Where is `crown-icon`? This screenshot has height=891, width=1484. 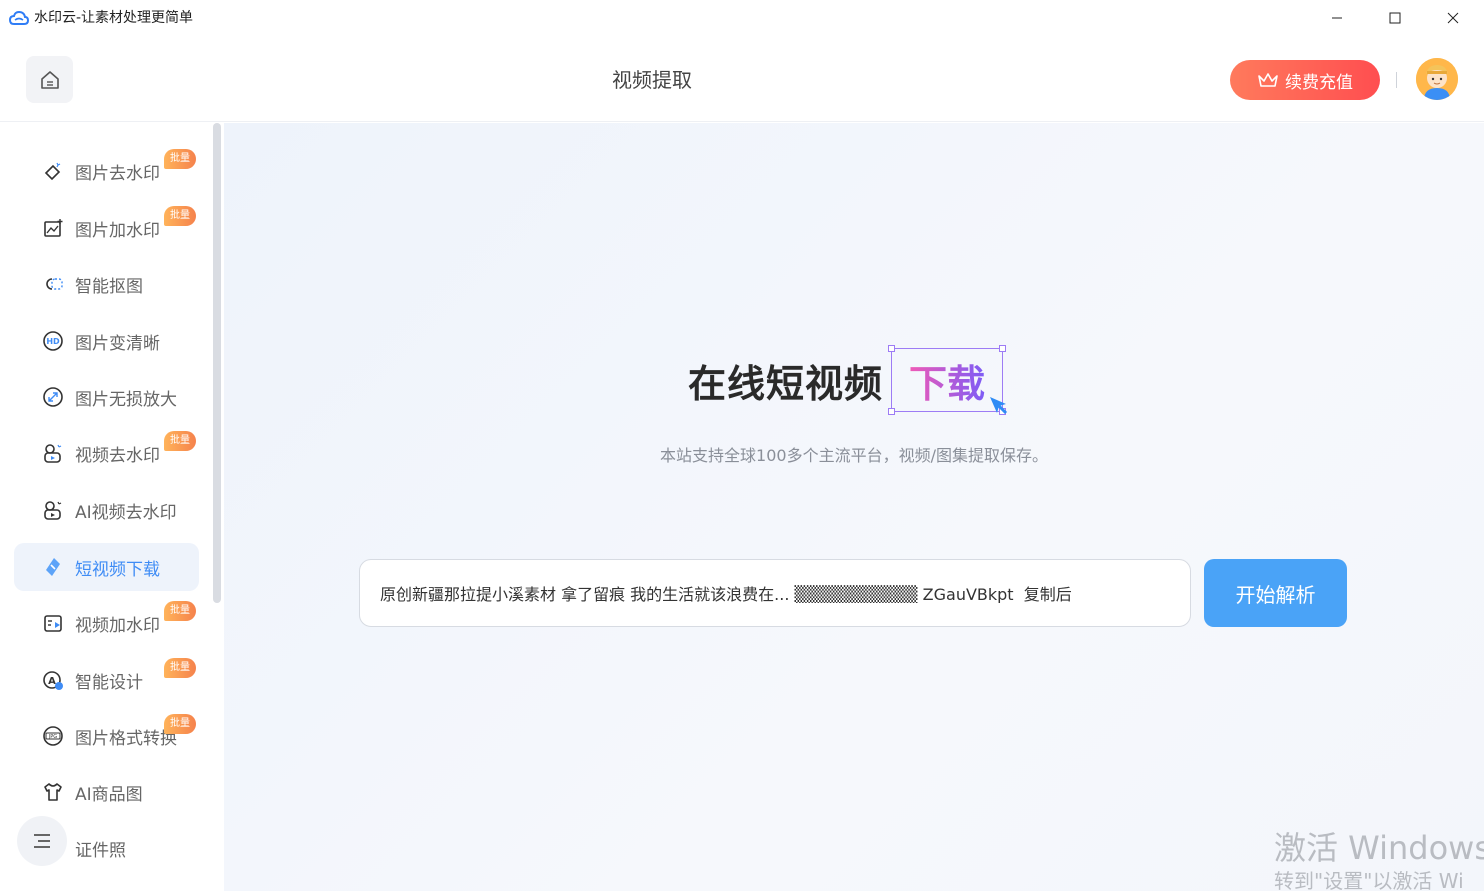
crown-icon is located at coordinates (1268, 80).